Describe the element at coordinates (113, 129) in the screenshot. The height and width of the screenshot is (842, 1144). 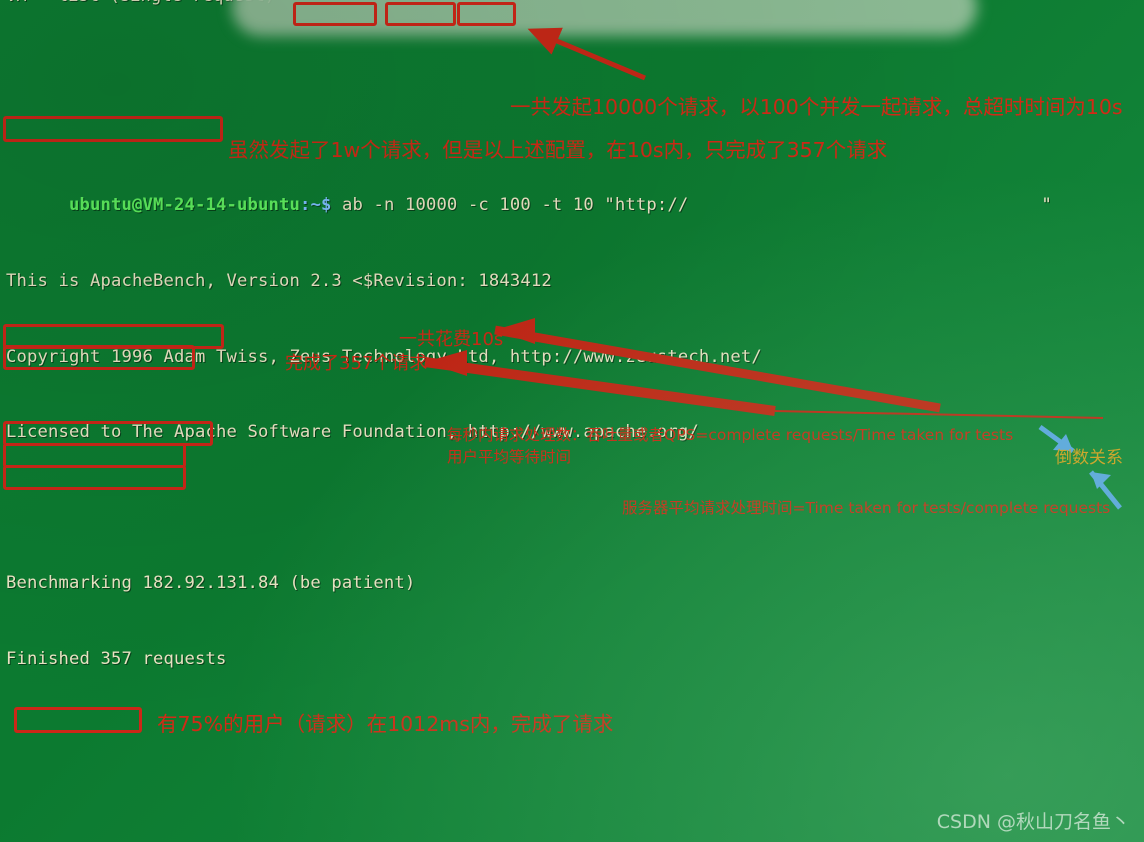
I see `highlight-box-finished-requests` at that location.